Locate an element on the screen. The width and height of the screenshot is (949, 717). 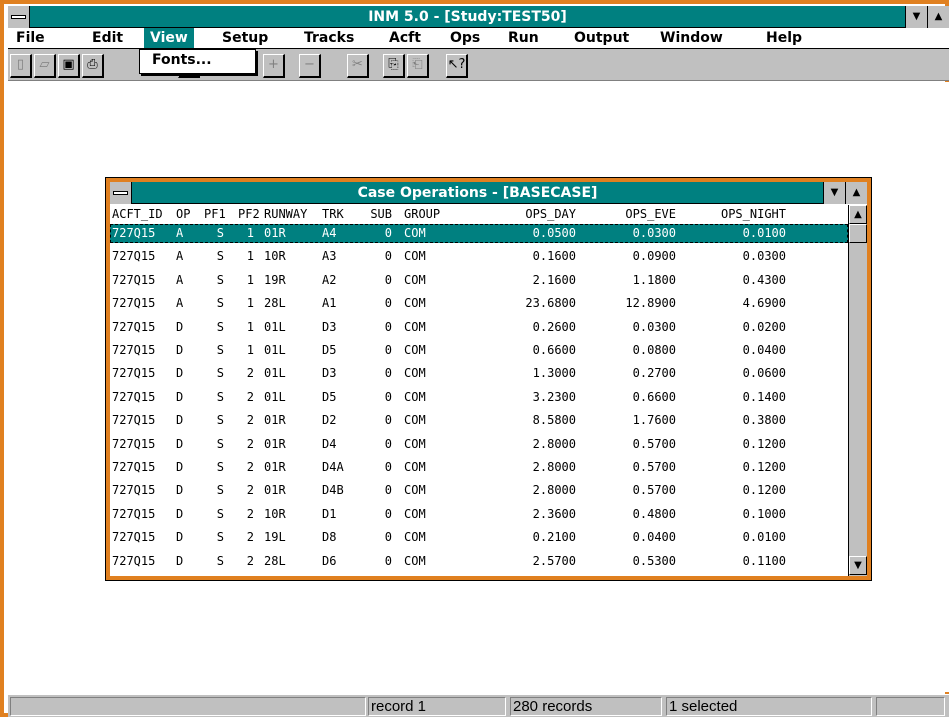
cell-ops-day: 8.5800 is located at coordinates (525, 420).